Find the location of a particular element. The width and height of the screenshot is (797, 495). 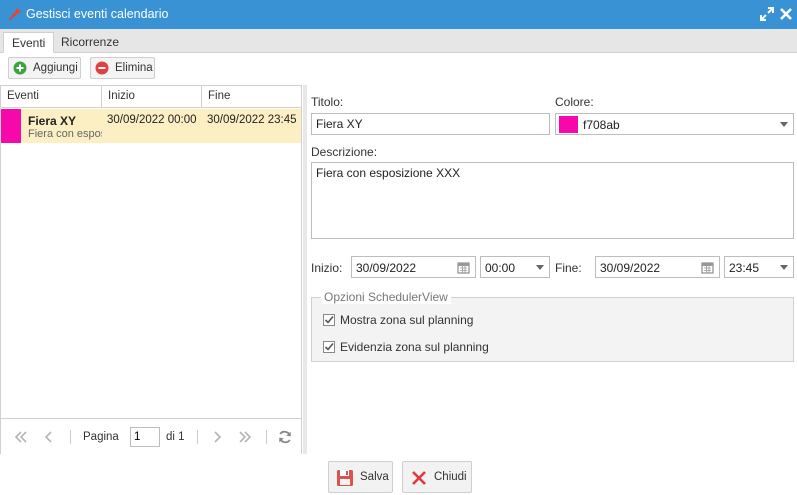

description-label: Descrizione: is located at coordinates (344, 152).